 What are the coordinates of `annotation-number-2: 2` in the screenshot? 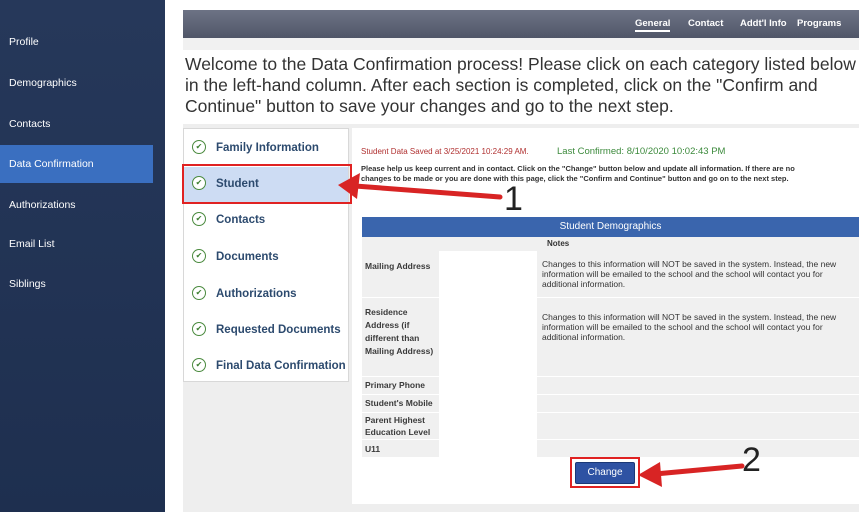 It's located at (751, 460).